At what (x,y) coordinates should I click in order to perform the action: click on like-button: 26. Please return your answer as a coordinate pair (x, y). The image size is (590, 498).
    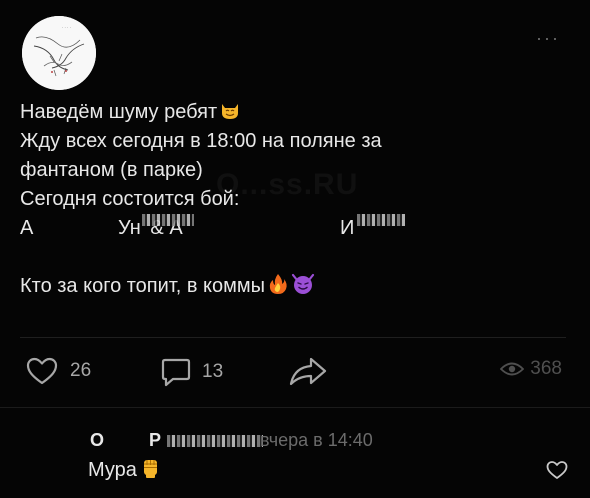
    Looking at the image, I should click on (58, 371).